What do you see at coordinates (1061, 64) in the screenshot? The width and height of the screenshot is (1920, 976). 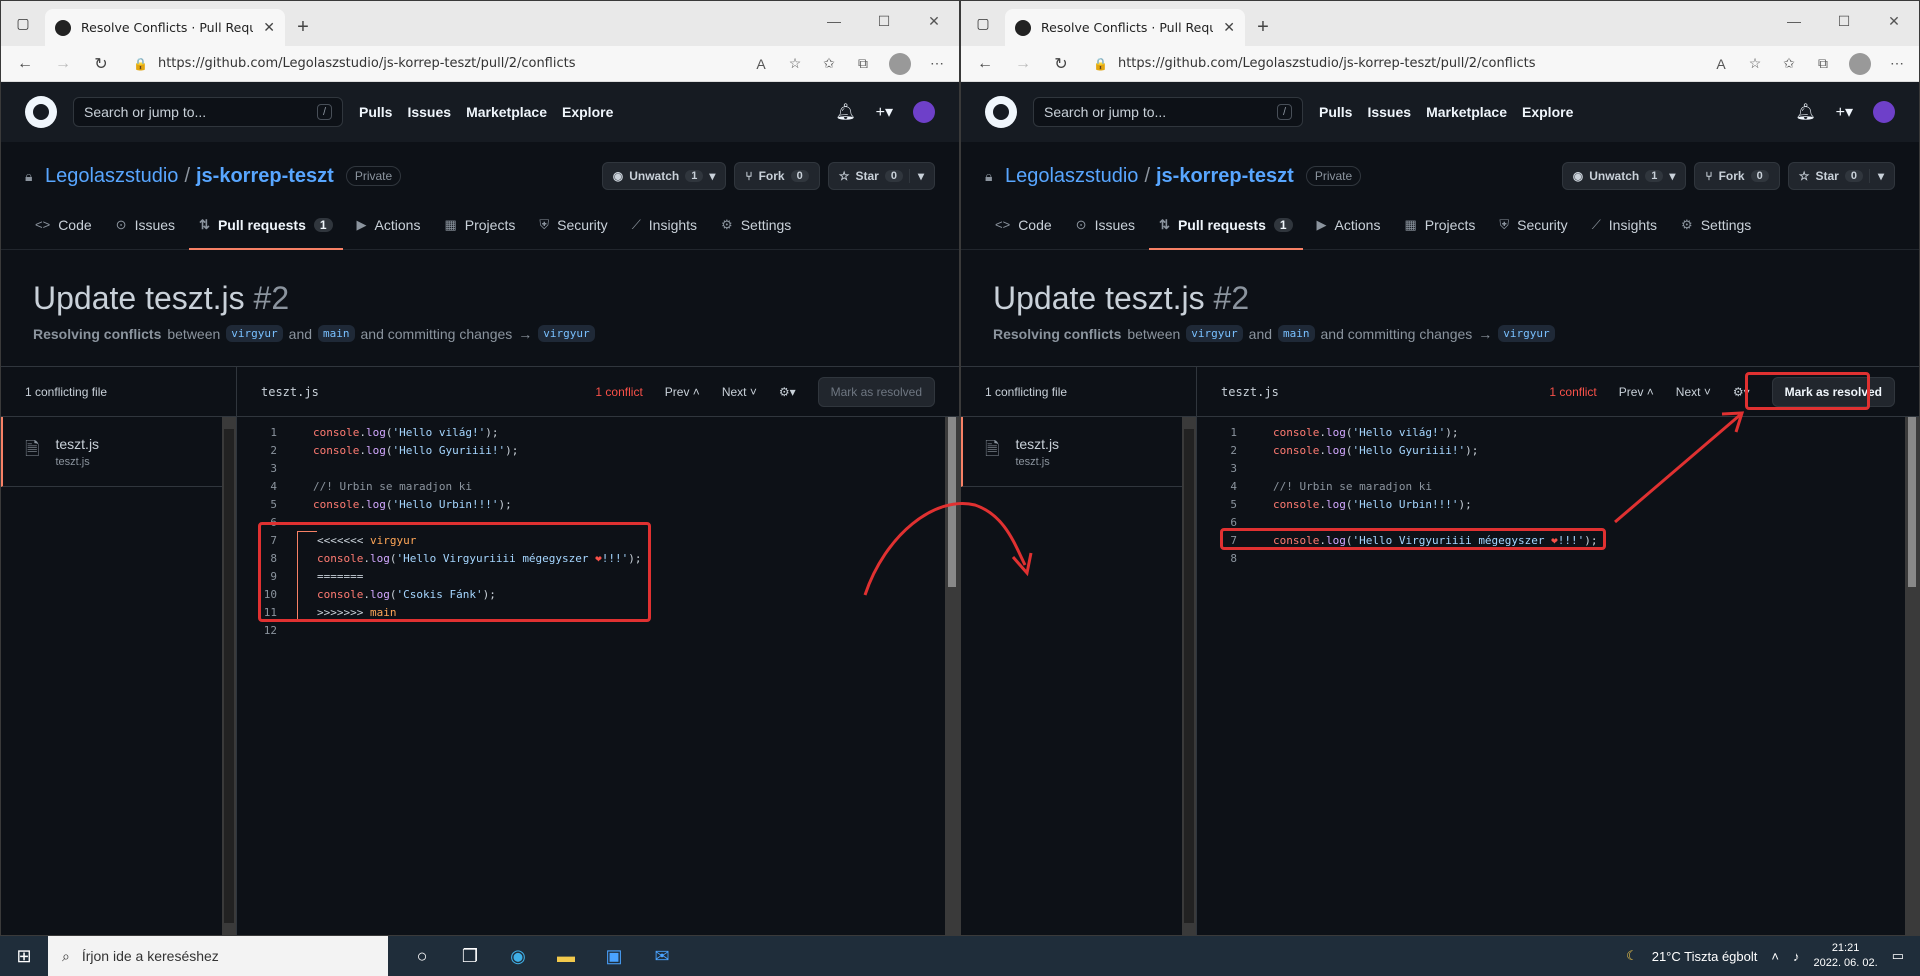 I see `refresh-icon: ↻` at bounding box center [1061, 64].